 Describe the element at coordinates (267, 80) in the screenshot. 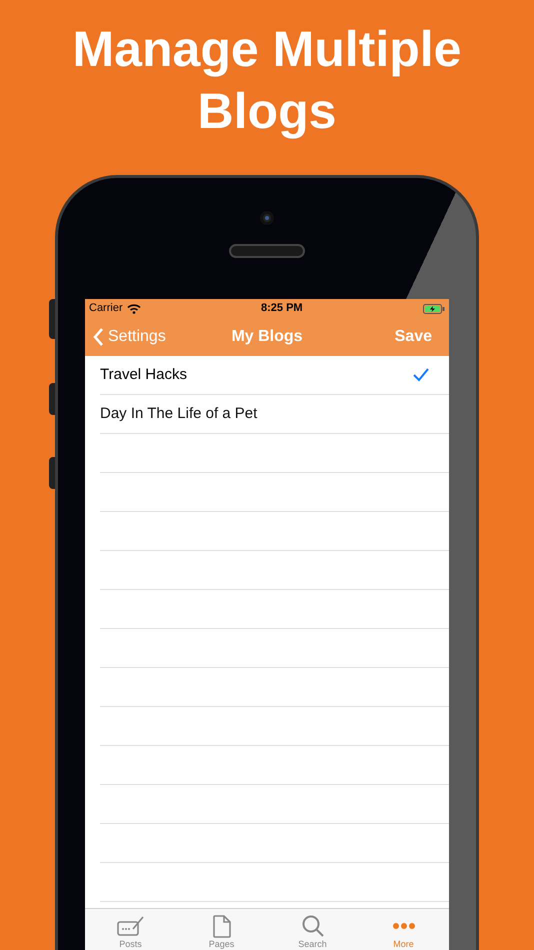

I see `headline: Manage Multiple Blogs` at that location.